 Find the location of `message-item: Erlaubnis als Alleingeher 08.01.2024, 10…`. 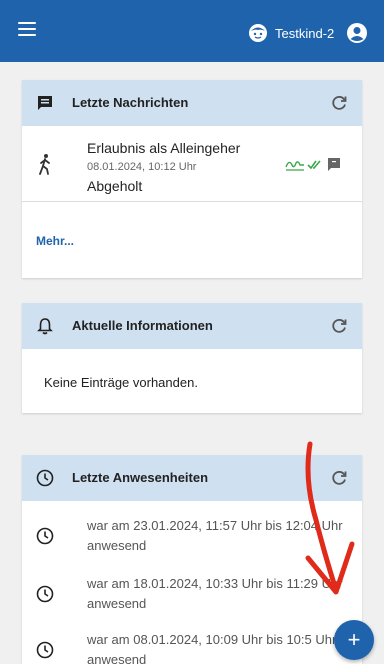

message-item: Erlaubnis als Alleingeher 08.01.2024, 10… is located at coordinates (192, 164).